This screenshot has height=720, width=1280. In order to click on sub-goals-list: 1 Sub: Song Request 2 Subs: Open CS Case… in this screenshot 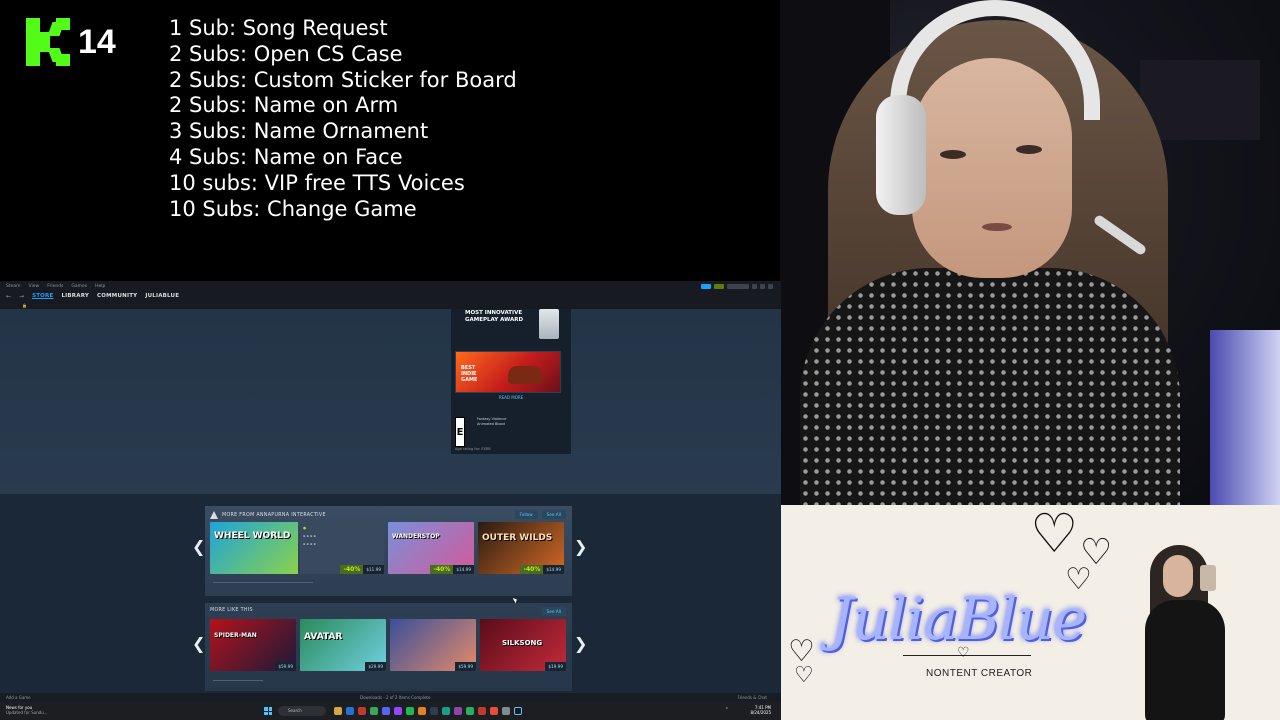, I will do `click(343, 119)`.